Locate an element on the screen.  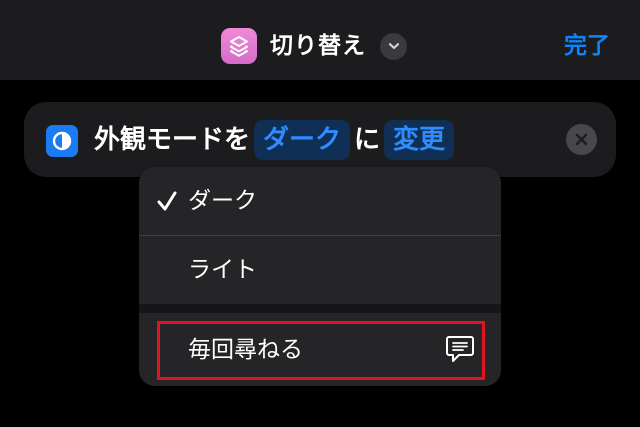
done-button: 完了 is located at coordinates (587, 46).